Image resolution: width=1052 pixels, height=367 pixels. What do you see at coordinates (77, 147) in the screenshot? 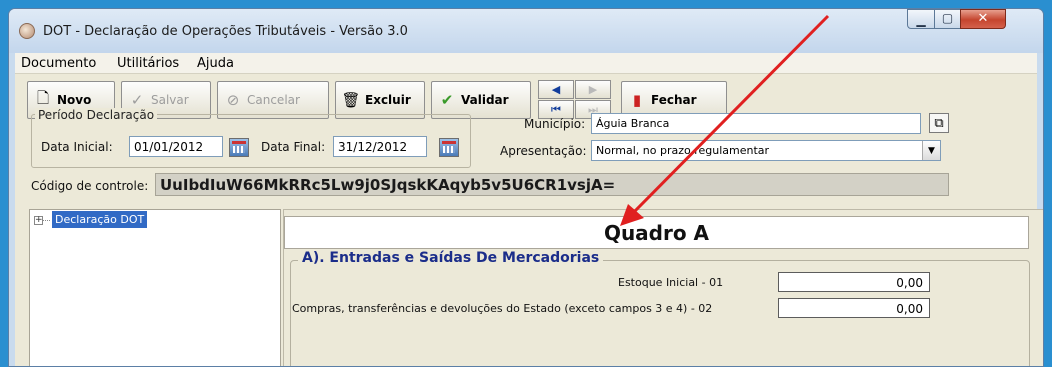
I see `data-inicial-label: Data Inicial:` at bounding box center [77, 147].